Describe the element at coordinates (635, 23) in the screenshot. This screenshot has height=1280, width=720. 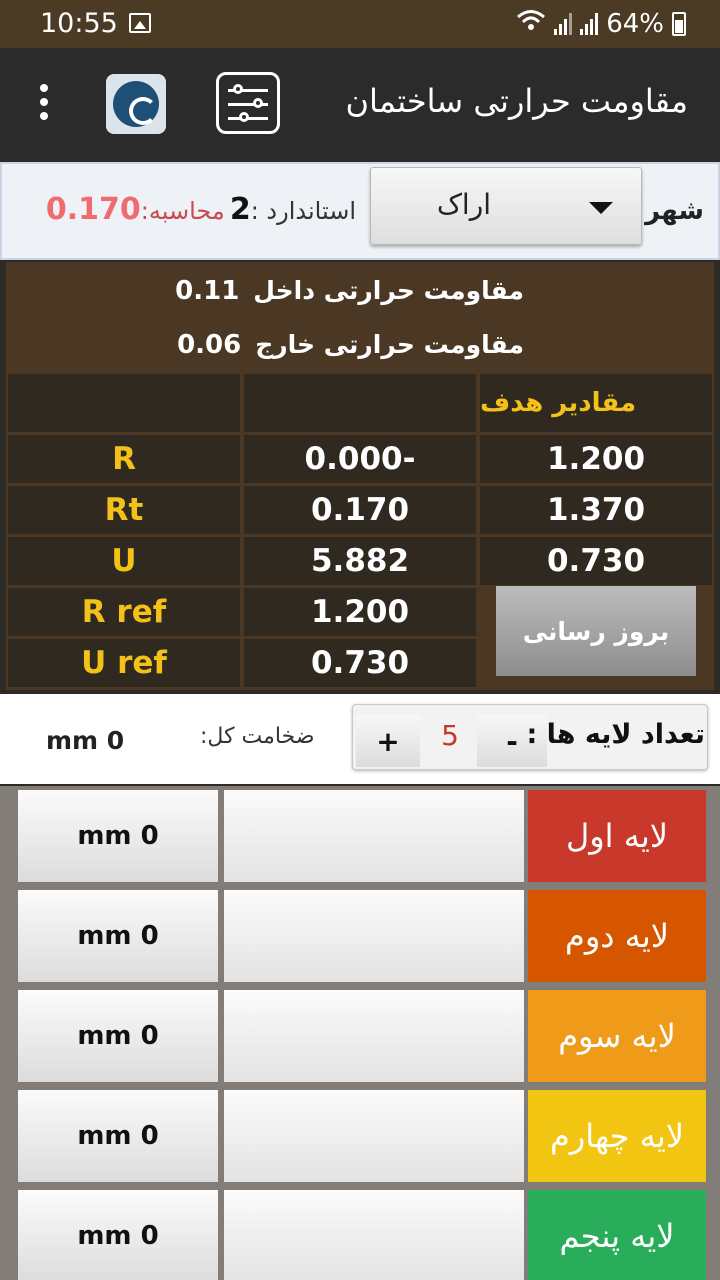
I see `battery-percent: 64%` at that location.